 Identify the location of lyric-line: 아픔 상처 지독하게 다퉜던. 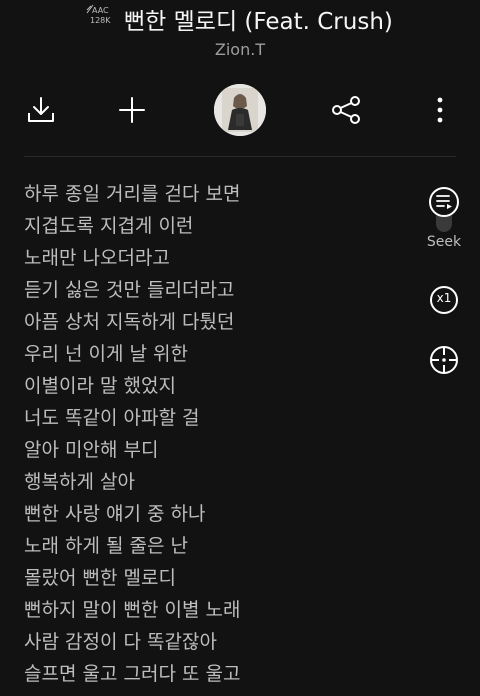
(214, 322).